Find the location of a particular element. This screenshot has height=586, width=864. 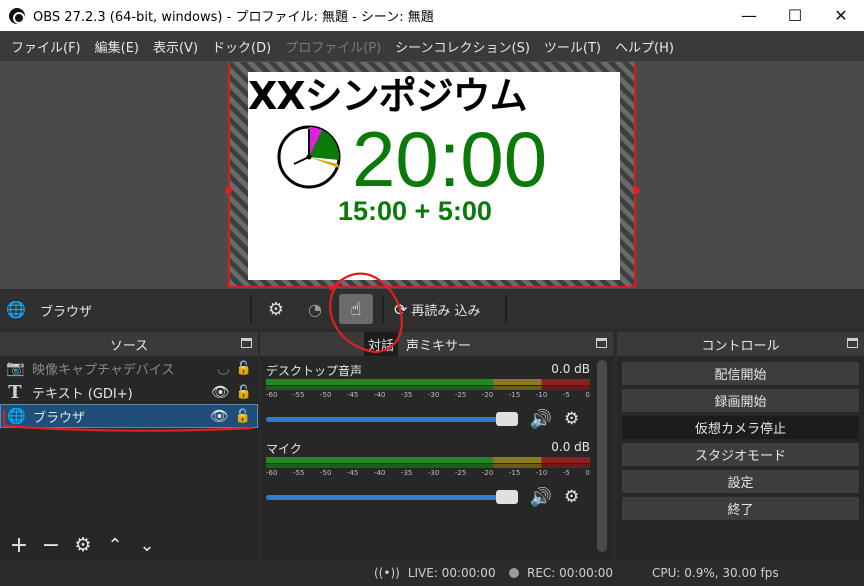

source-item-text: T テキスト (GDI+) 👁 🔓 is located at coordinates (129, 392).